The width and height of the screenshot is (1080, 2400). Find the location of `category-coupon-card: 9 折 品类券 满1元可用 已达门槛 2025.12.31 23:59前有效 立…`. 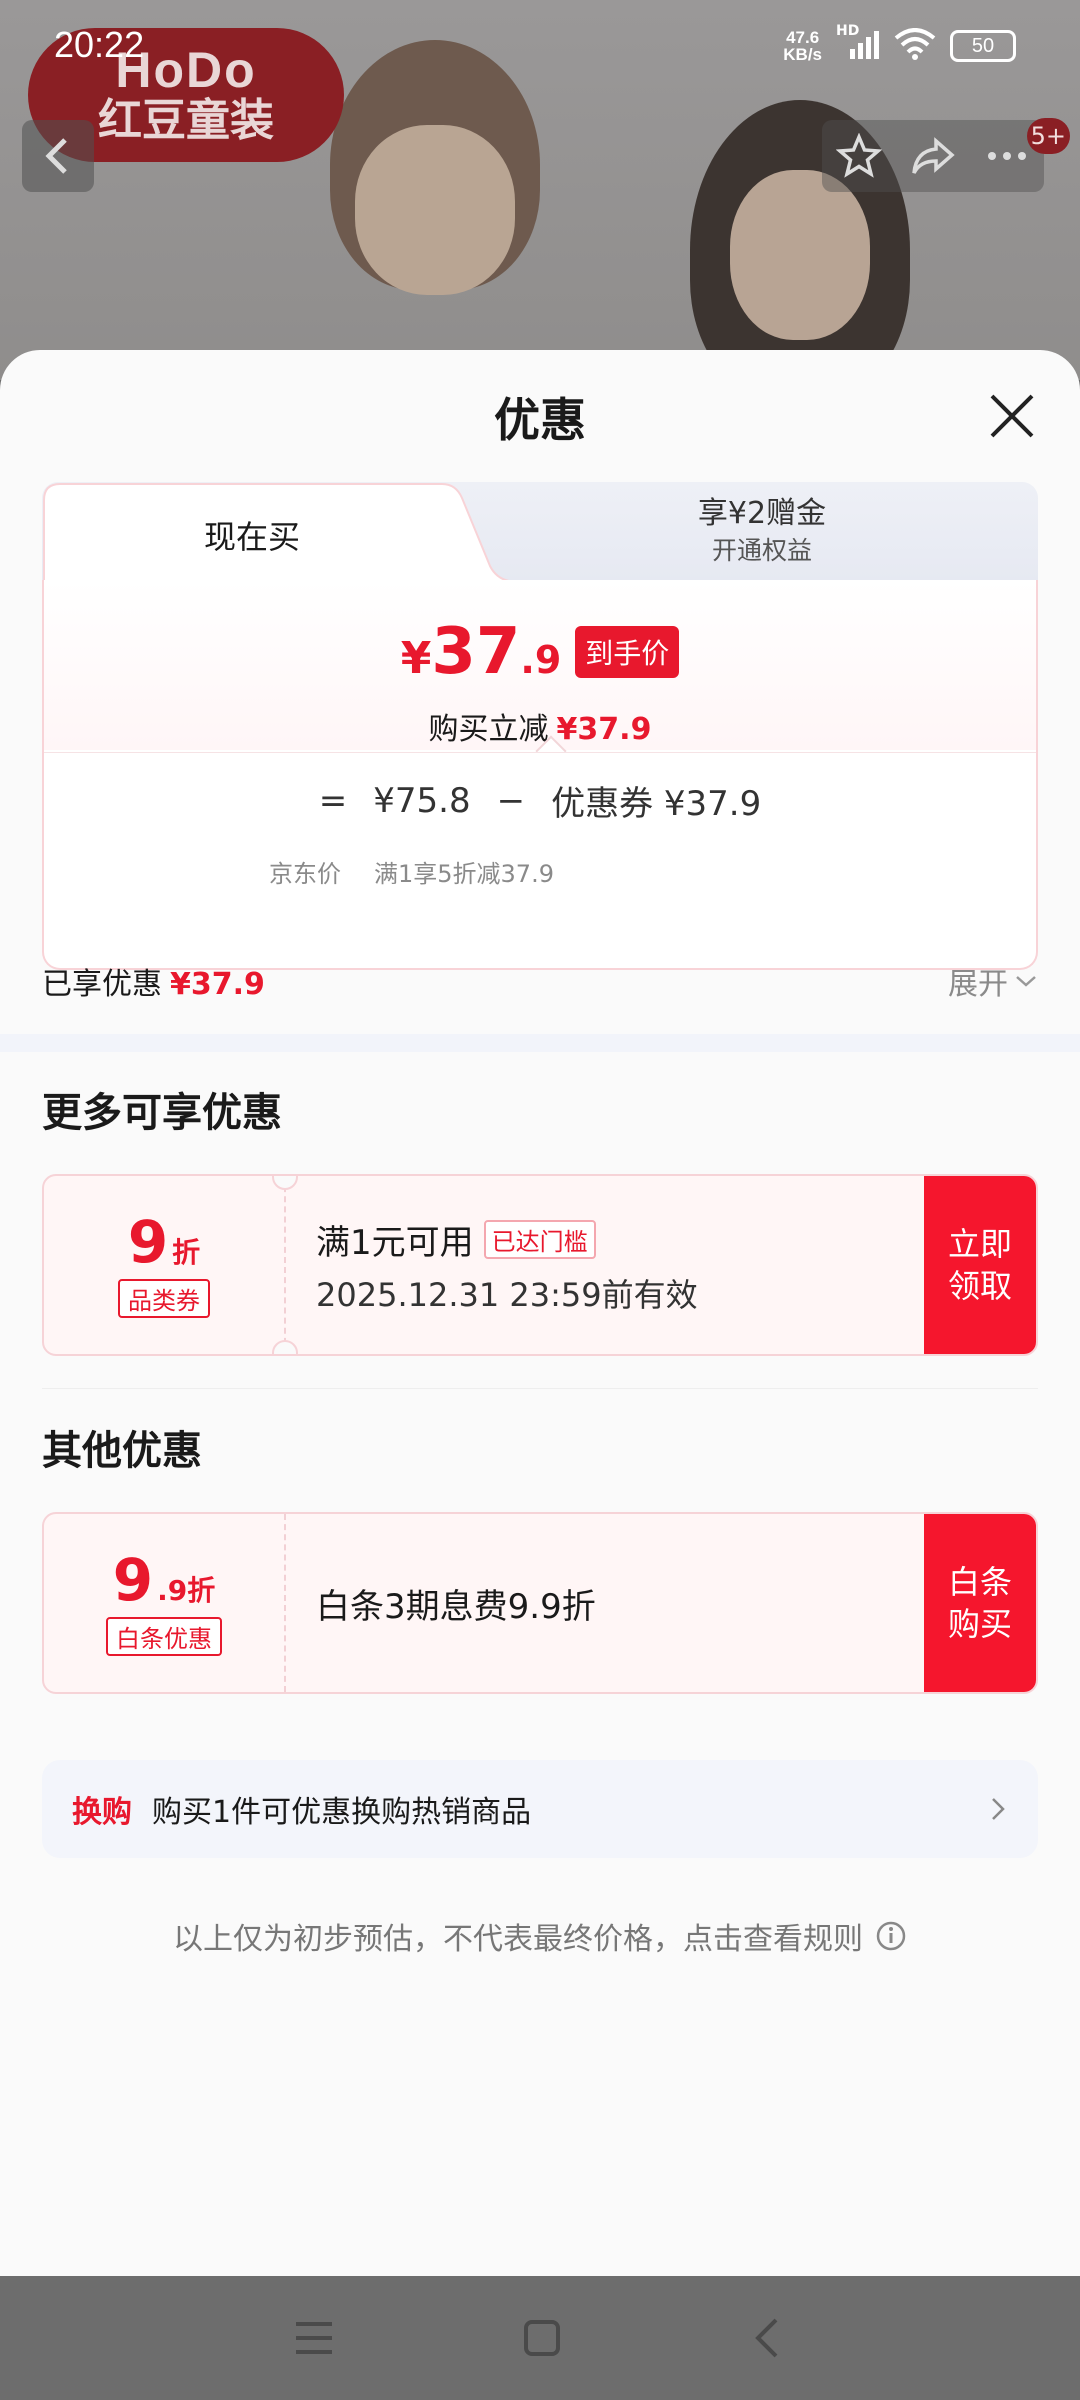

category-coupon-card: 9 折 品类券 满1元可用 已达门槛 2025.12.31 23:59前有效 立… is located at coordinates (540, 1265).